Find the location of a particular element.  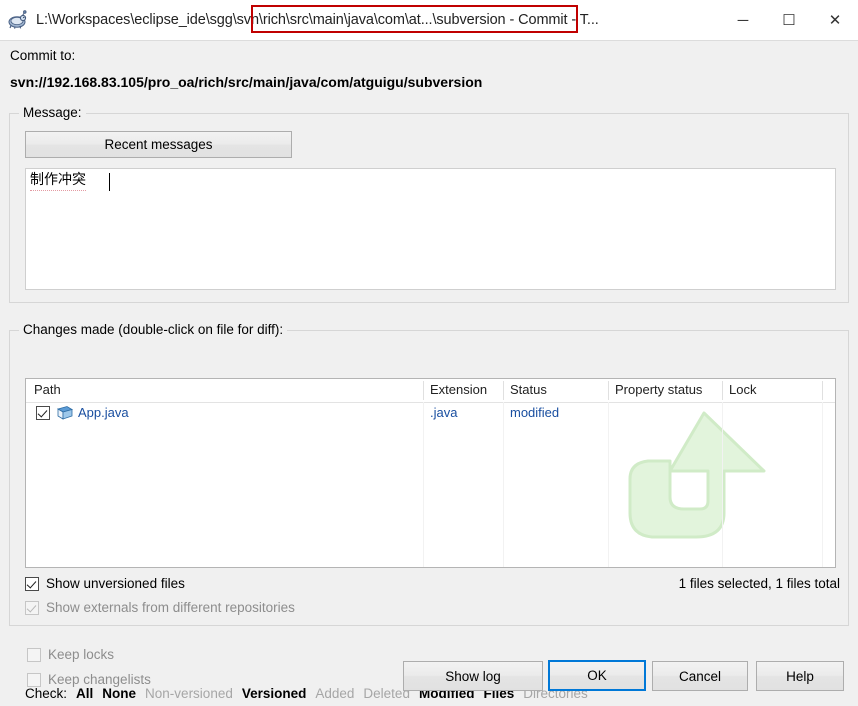

cancel-button: Cancel is located at coordinates (700, 676).